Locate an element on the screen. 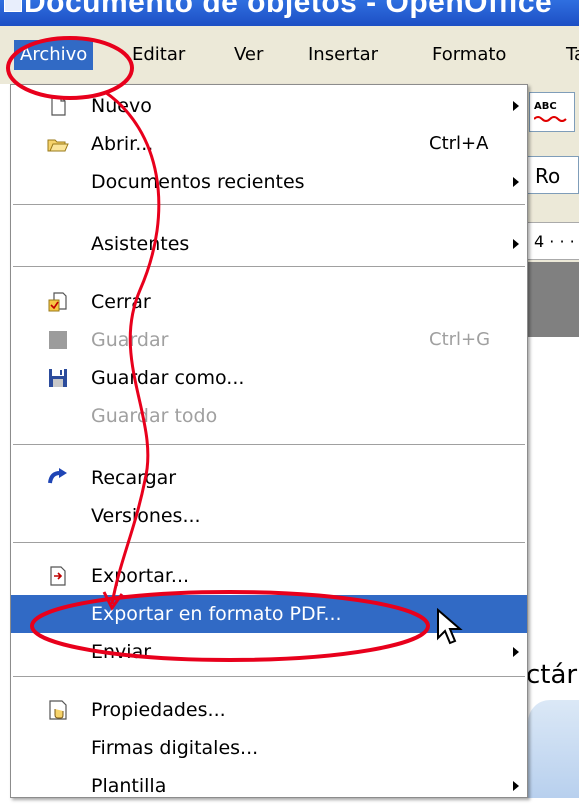  spellcheck-button: ABC is located at coordinates (552, 112).